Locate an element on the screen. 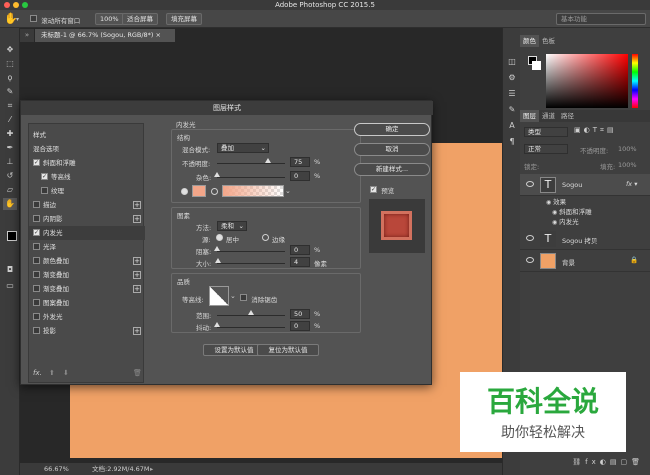  close-window-button is located at coordinates (7, 5).